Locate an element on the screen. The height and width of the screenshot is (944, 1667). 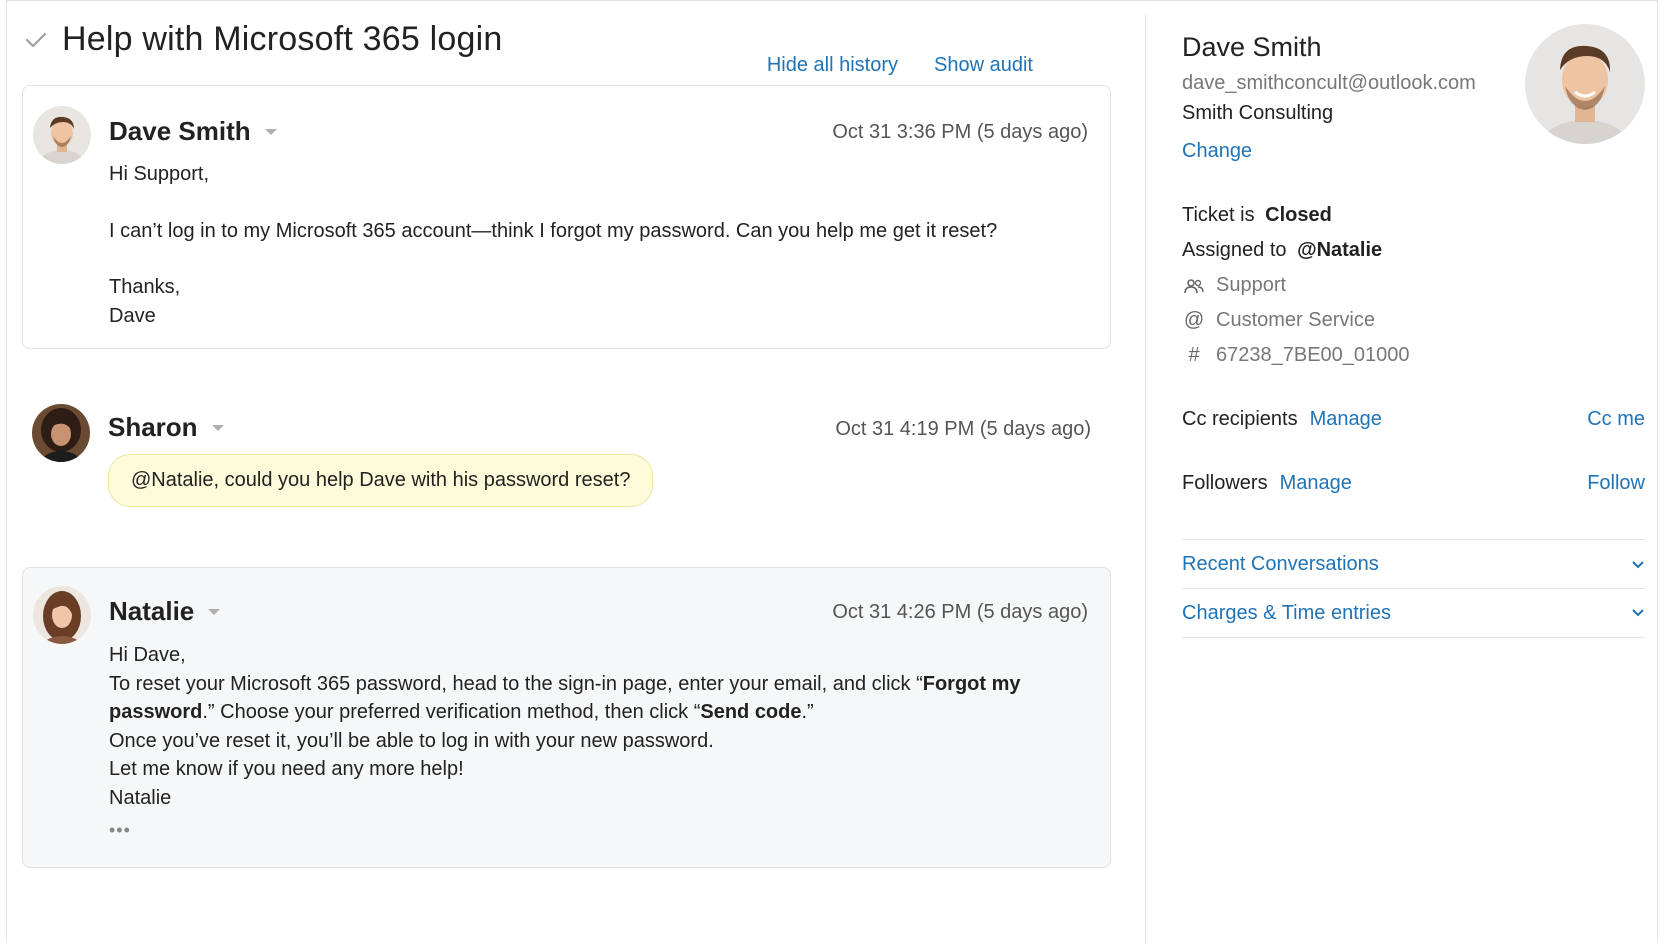
message-line: Hi Dave, is located at coordinates (147, 655).